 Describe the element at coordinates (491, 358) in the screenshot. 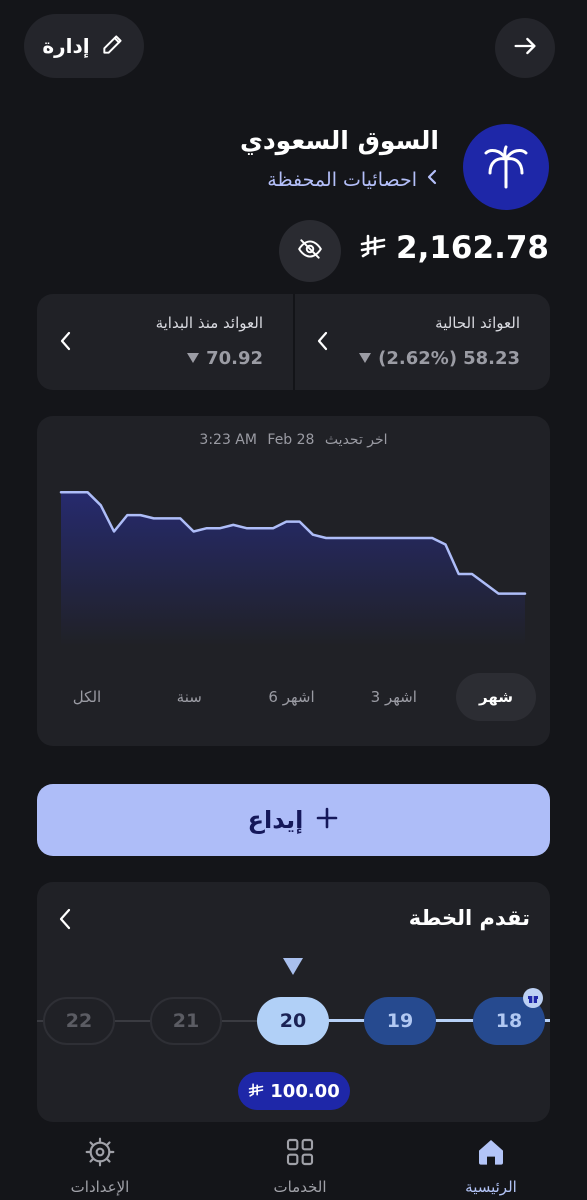

I see `current-returns-amount: 58.23` at that location.